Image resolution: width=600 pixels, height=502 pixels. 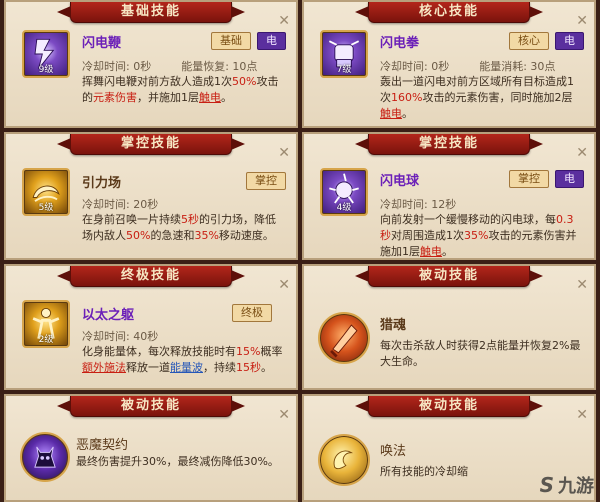 I want to click on desc-segment: 概率, so click(x=271, y=351).